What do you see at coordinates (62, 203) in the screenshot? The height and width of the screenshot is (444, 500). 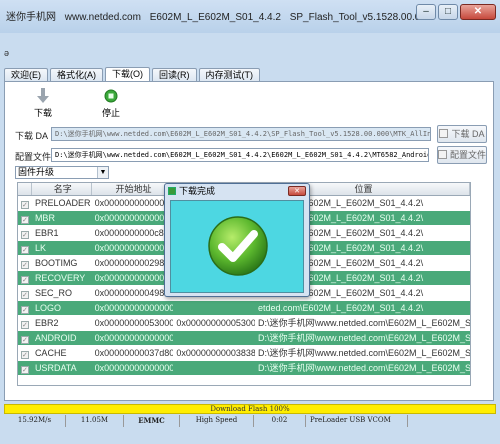 I see `row-name: PRELOADER` at bounding box center [62, 203].